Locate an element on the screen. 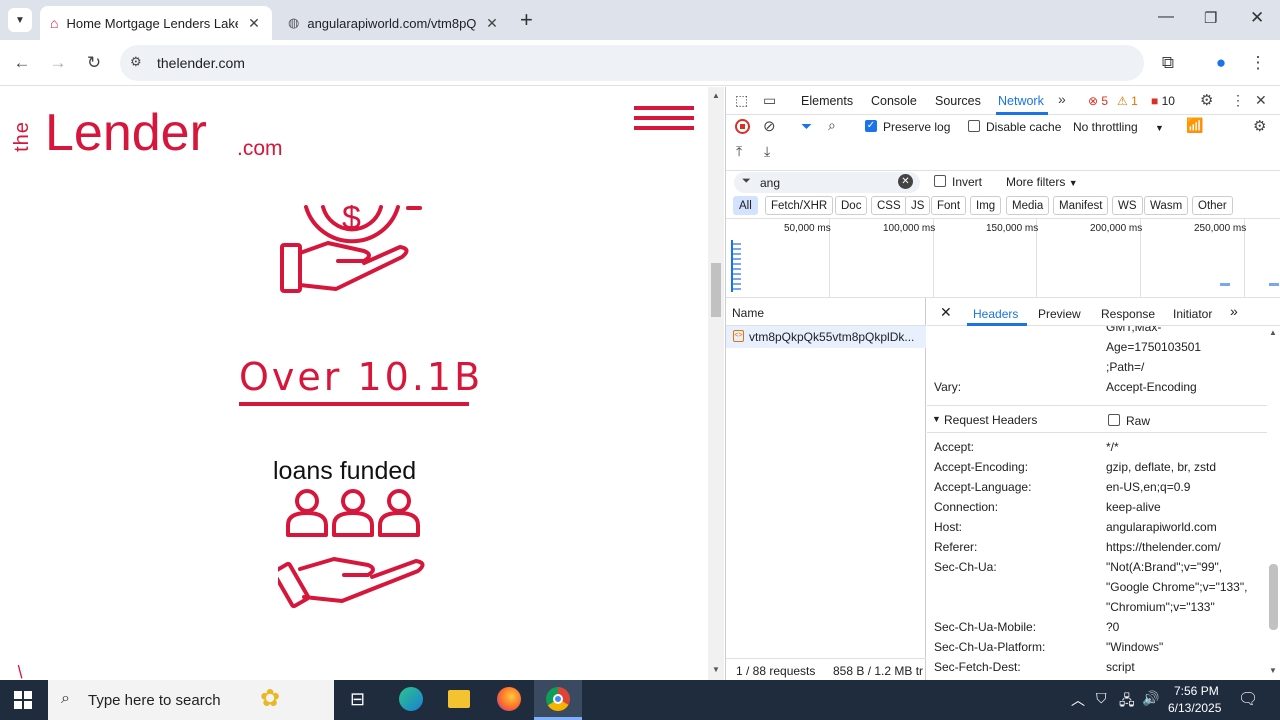  clear-icon: ⊘ is located at coordinates (769, 126).